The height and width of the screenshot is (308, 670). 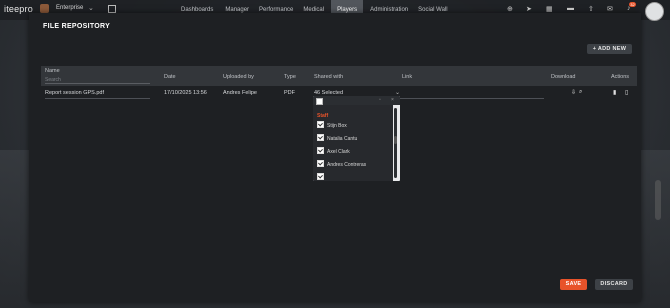 What do you see at coordinates (74, 93) in the screenshot?
I see `file-name: Report session GPS.pdf` at bounding box center [74, 93].